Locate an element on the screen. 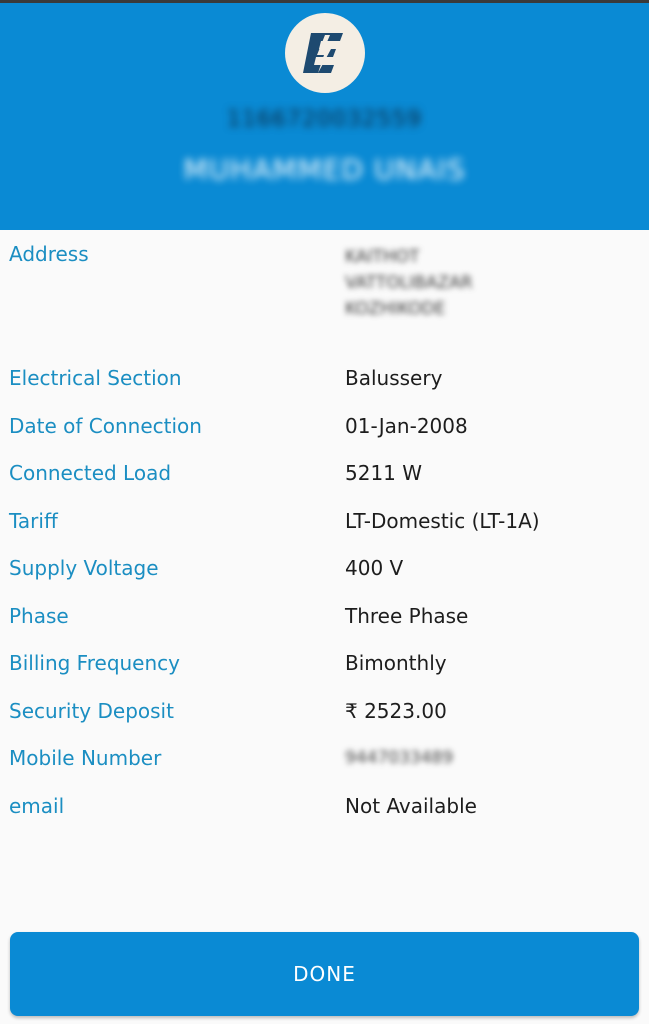 The image size is (649, 1024). address-value: KAITHOT VATTOLIBAZAR KOZHIKODE is located at coordinates (409, 283).